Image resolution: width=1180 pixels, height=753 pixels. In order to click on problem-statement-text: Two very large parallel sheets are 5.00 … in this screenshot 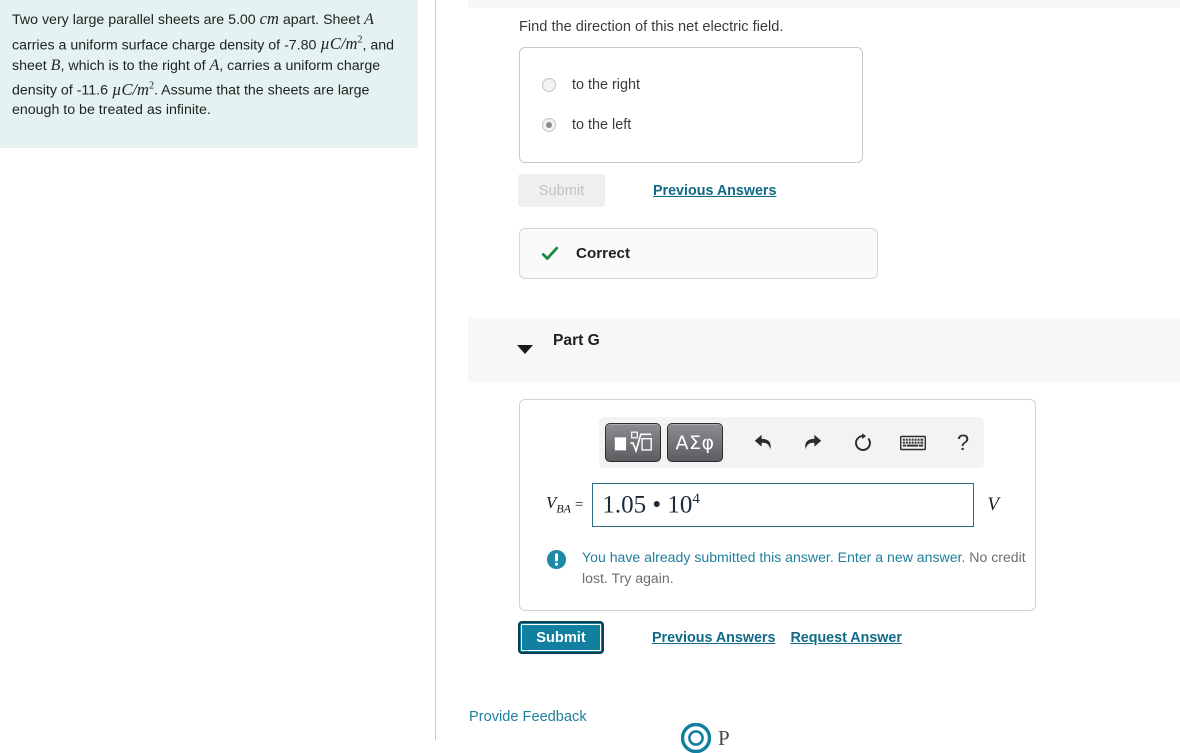, I will do `click(209, 65)`.